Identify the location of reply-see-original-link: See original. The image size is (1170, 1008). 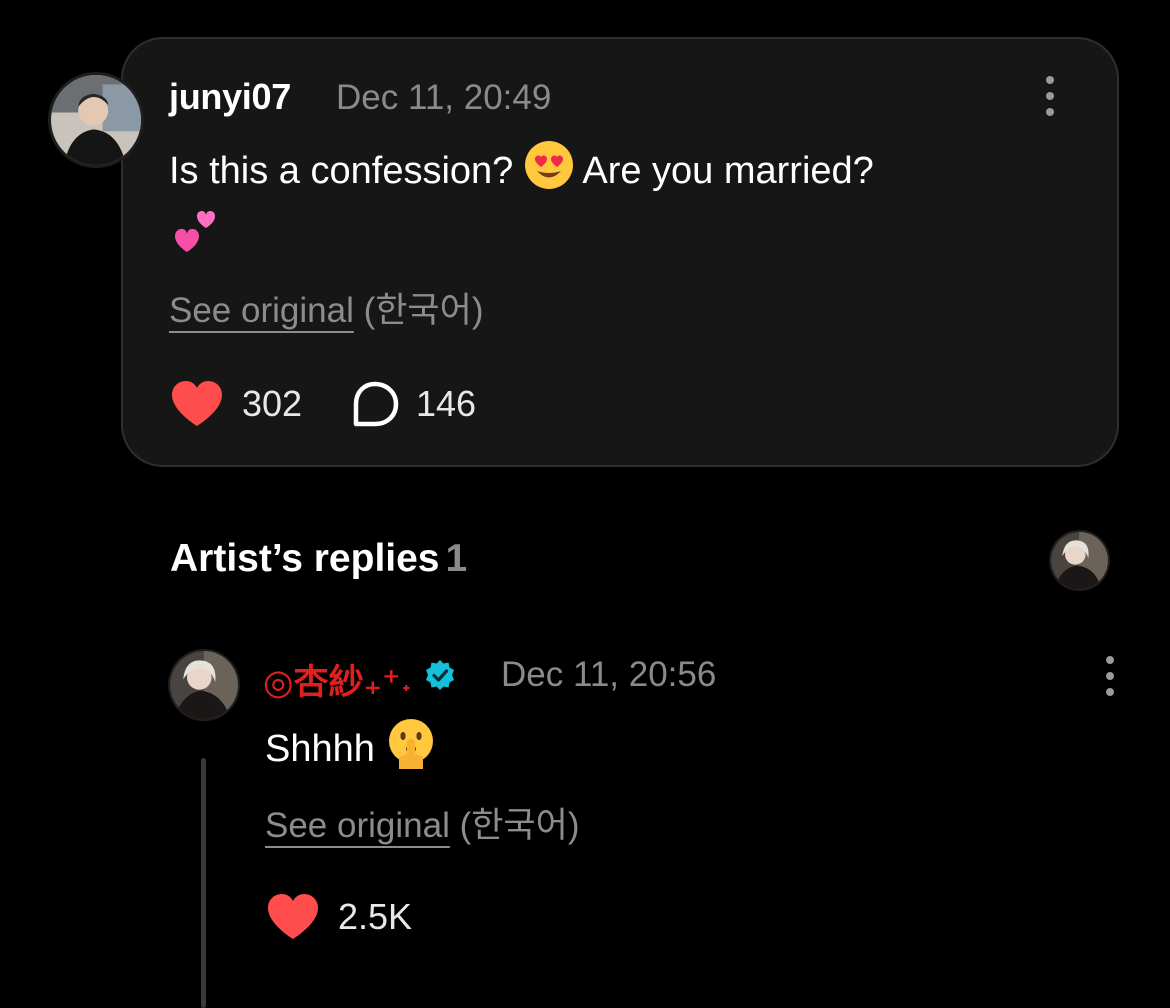
(357, 825).